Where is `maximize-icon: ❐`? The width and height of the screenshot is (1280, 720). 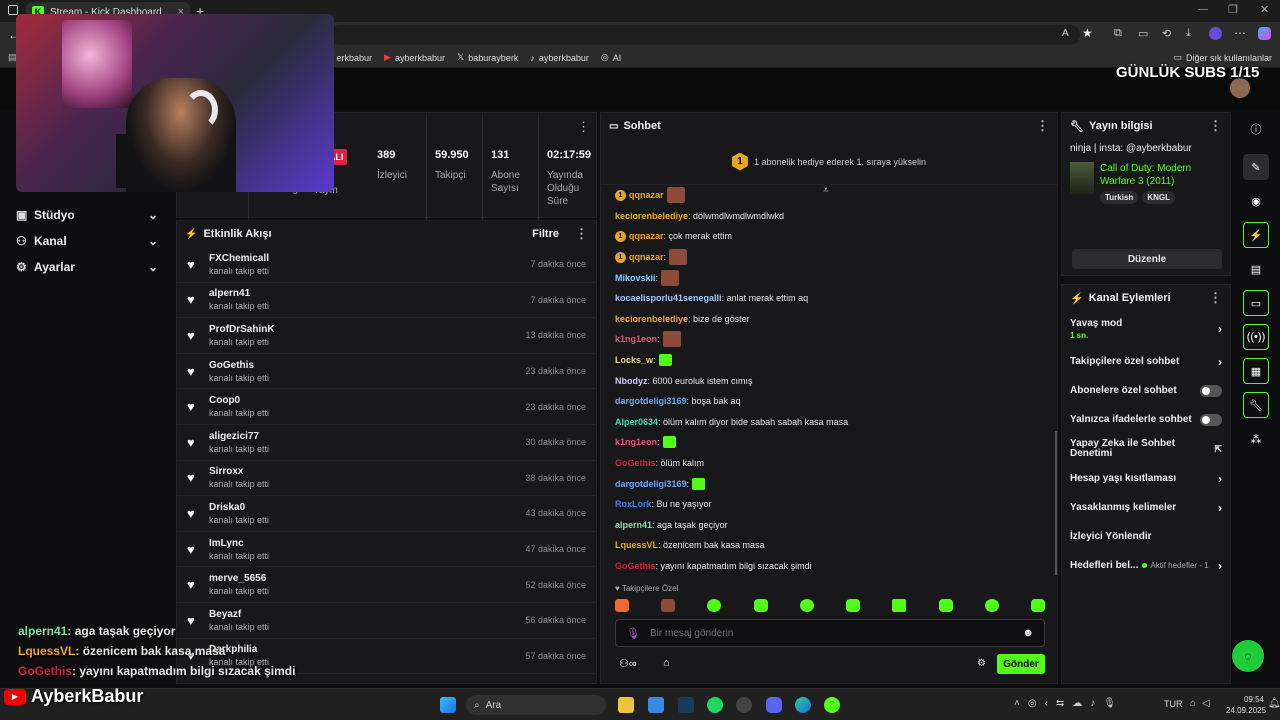 maximize-icon: ❐ is located at coordinates (1233, 9).